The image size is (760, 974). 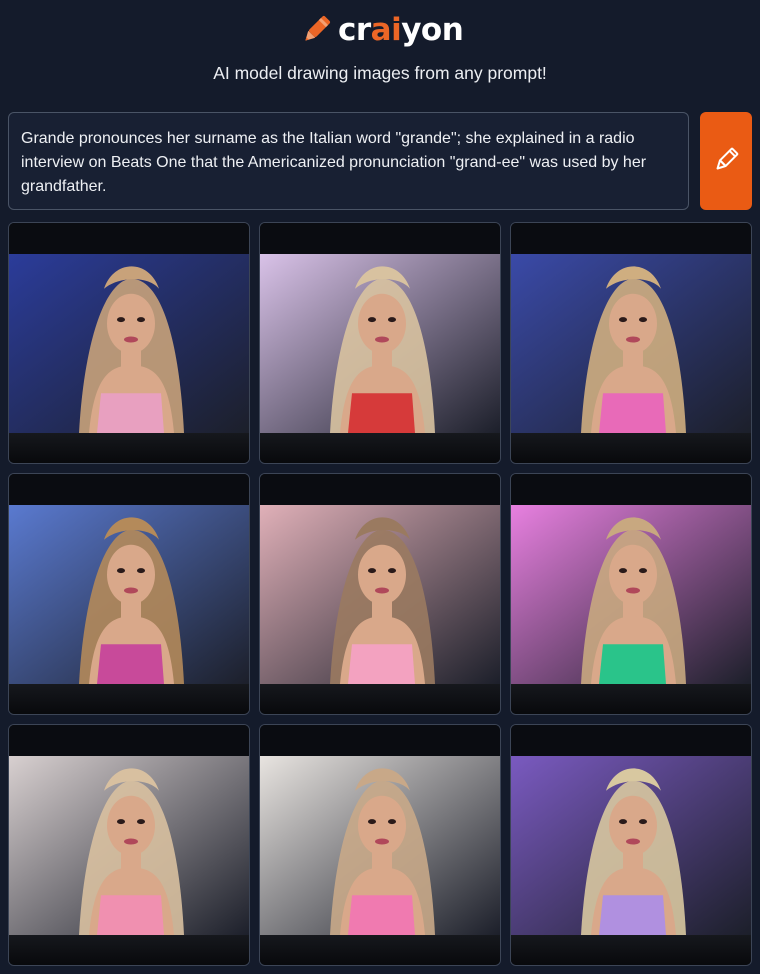 I want to click on craiyon-logo: craiyon, so click(x=381, y=30).